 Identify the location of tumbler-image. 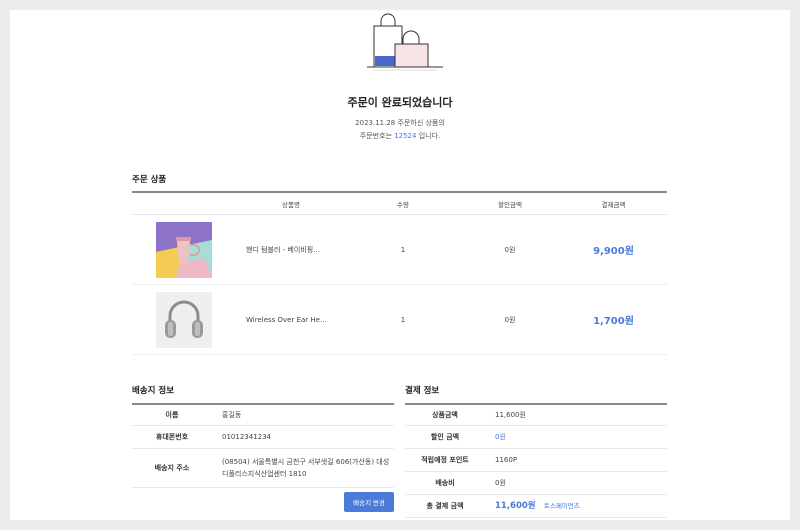
(184, 249).